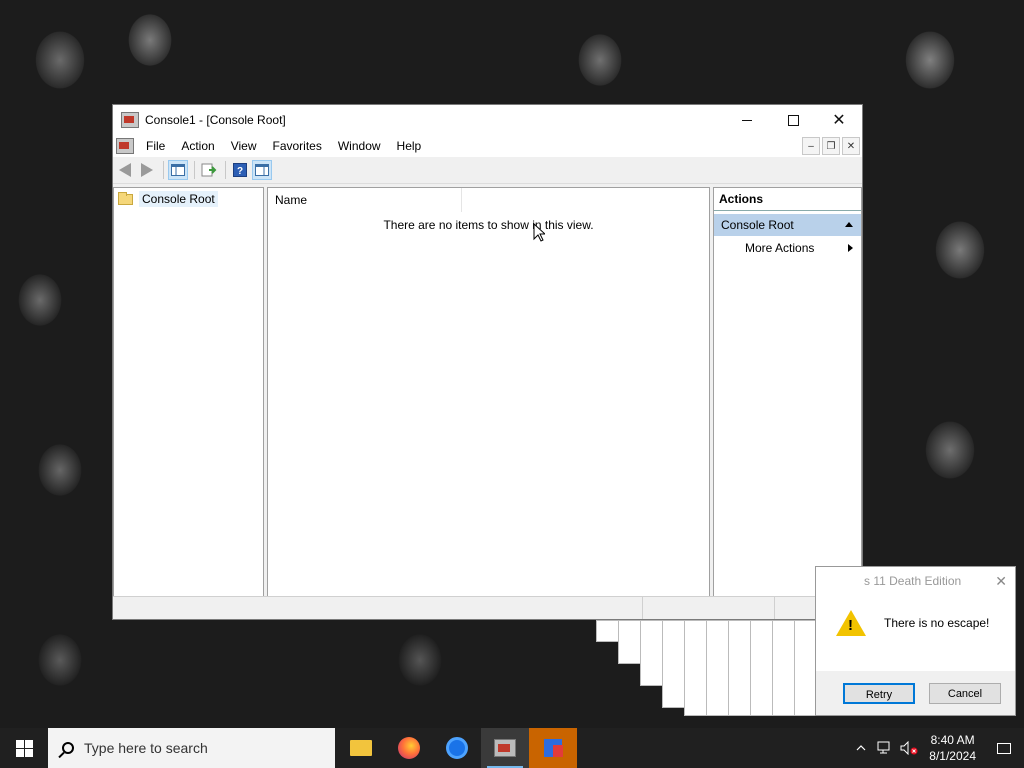 This screenshot has height=768, width=1024. What do you see at coordinates (787, 392) in the screenshot?
I see `actions-pane: Actions Console Root More Actions` at bounding box center [787, 392].